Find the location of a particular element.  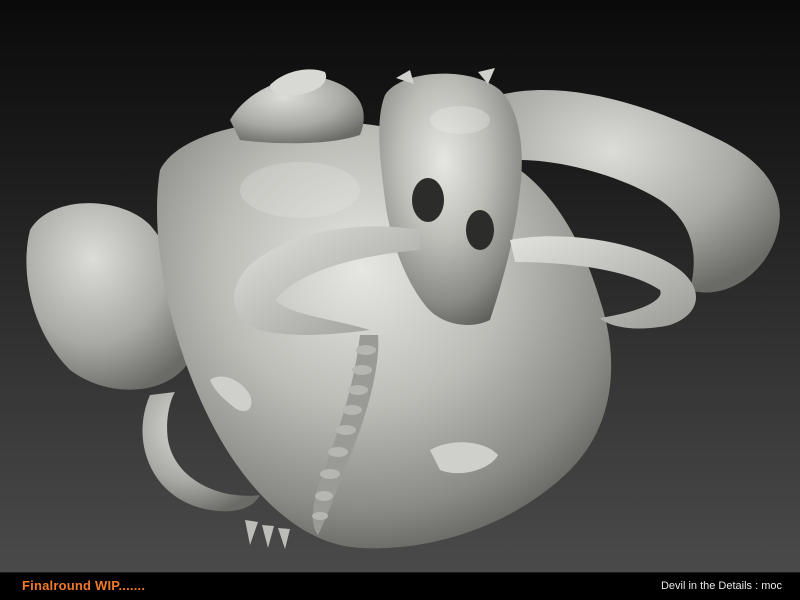

eye-socket-right is located at coordinates (480, 230).